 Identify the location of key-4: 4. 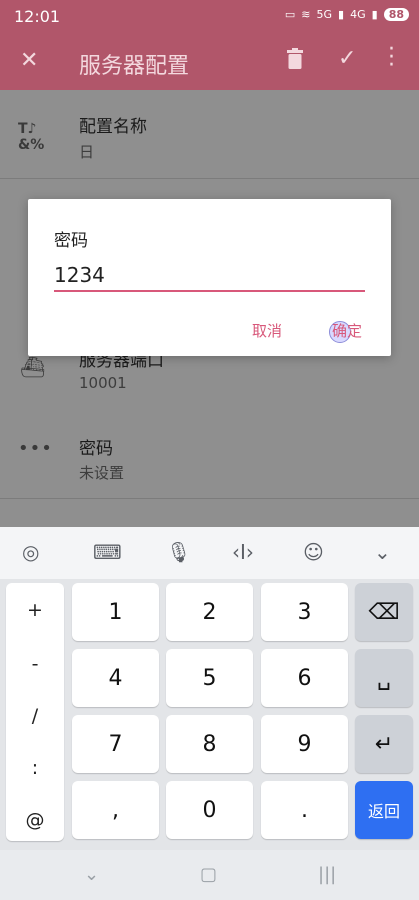
(115, 678).